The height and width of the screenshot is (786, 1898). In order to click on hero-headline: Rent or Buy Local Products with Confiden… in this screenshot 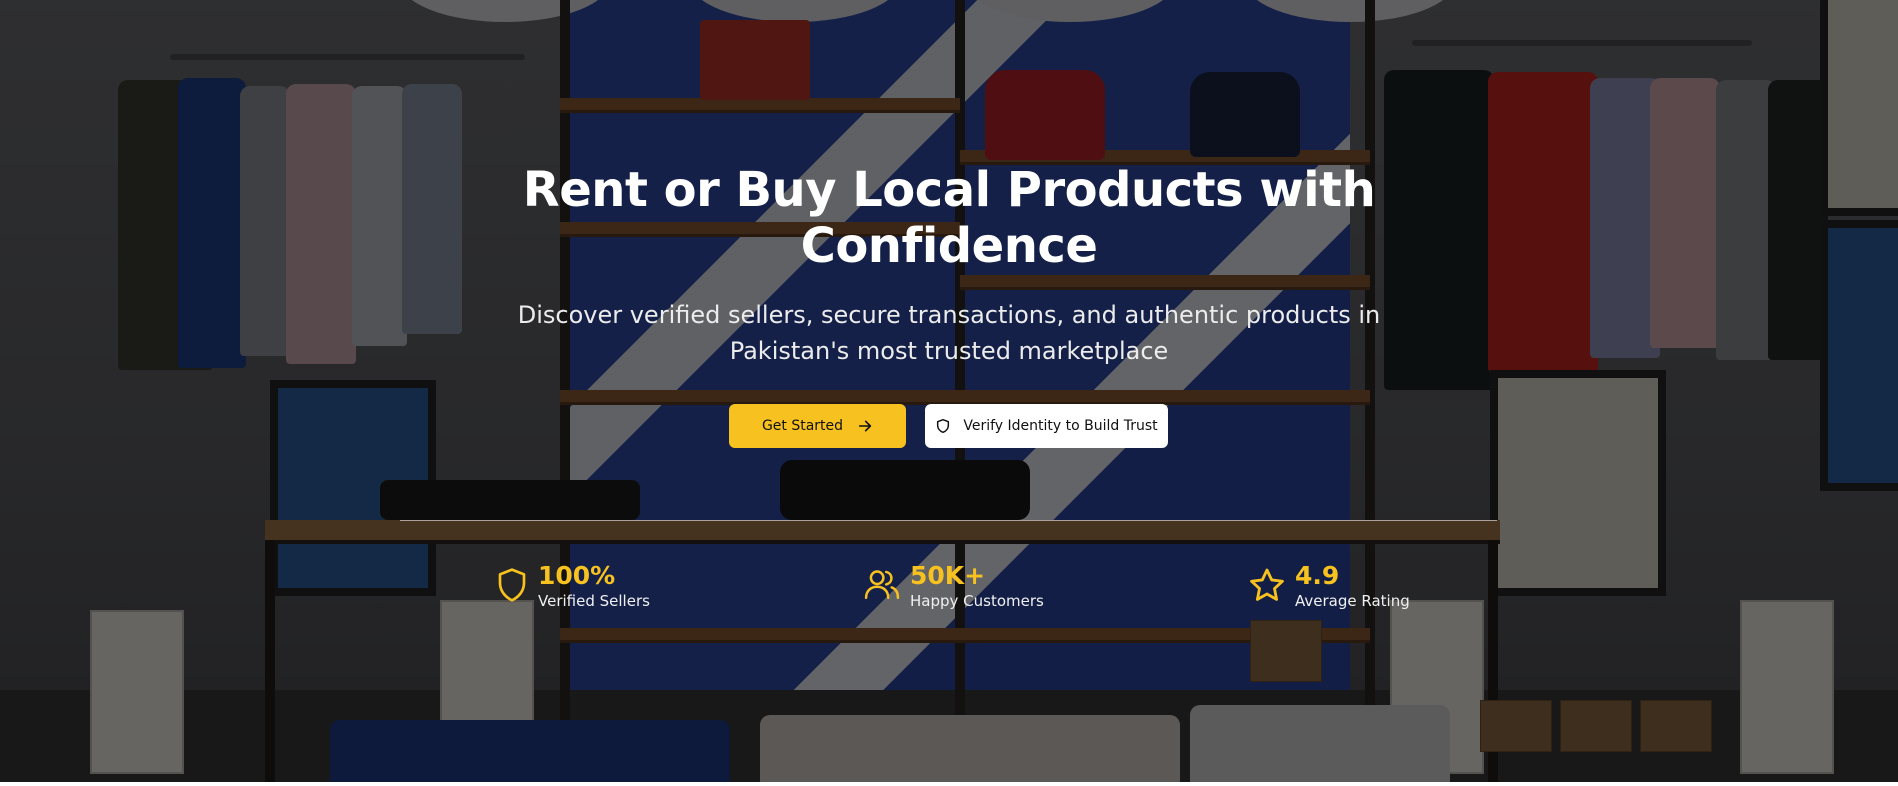, I will do `click(949, 218)`.